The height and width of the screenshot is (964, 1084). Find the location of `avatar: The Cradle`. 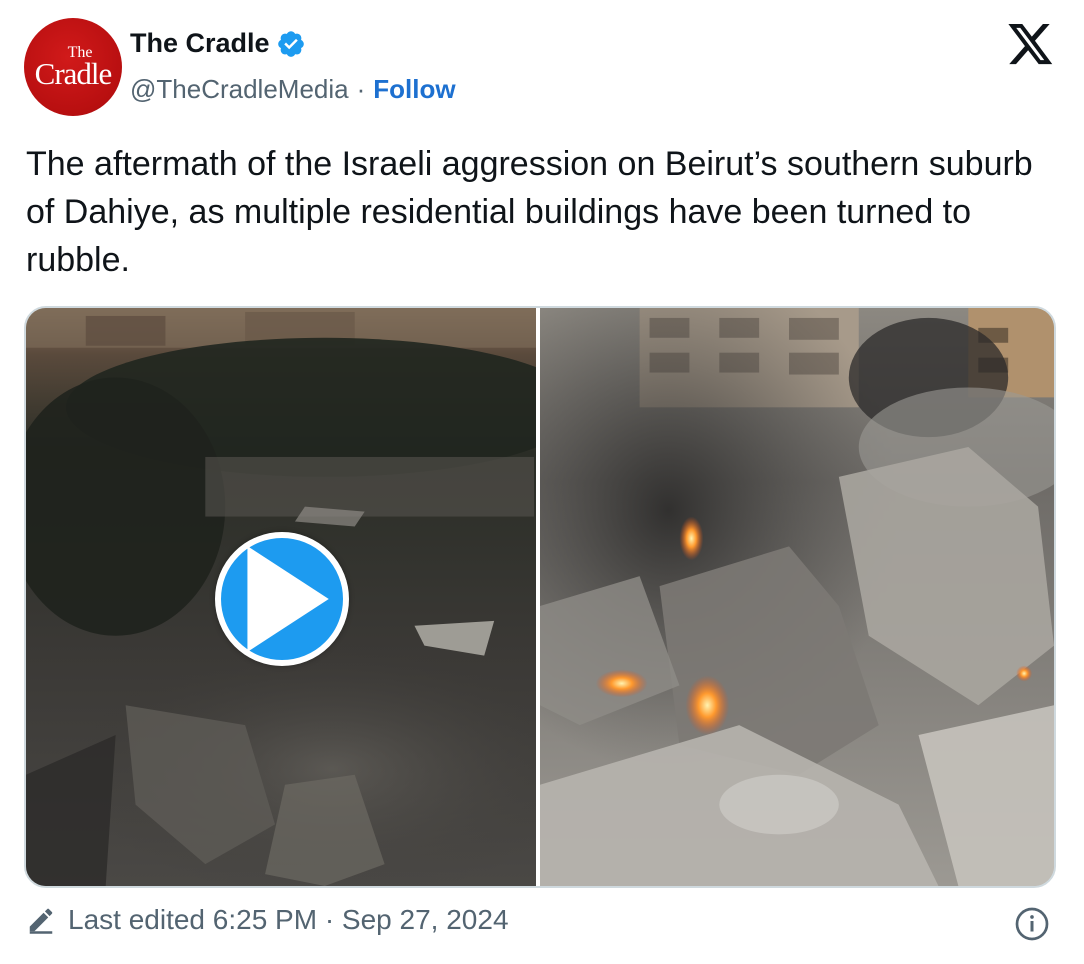

avatar: The Cradle is located at coordinates (73, 67).